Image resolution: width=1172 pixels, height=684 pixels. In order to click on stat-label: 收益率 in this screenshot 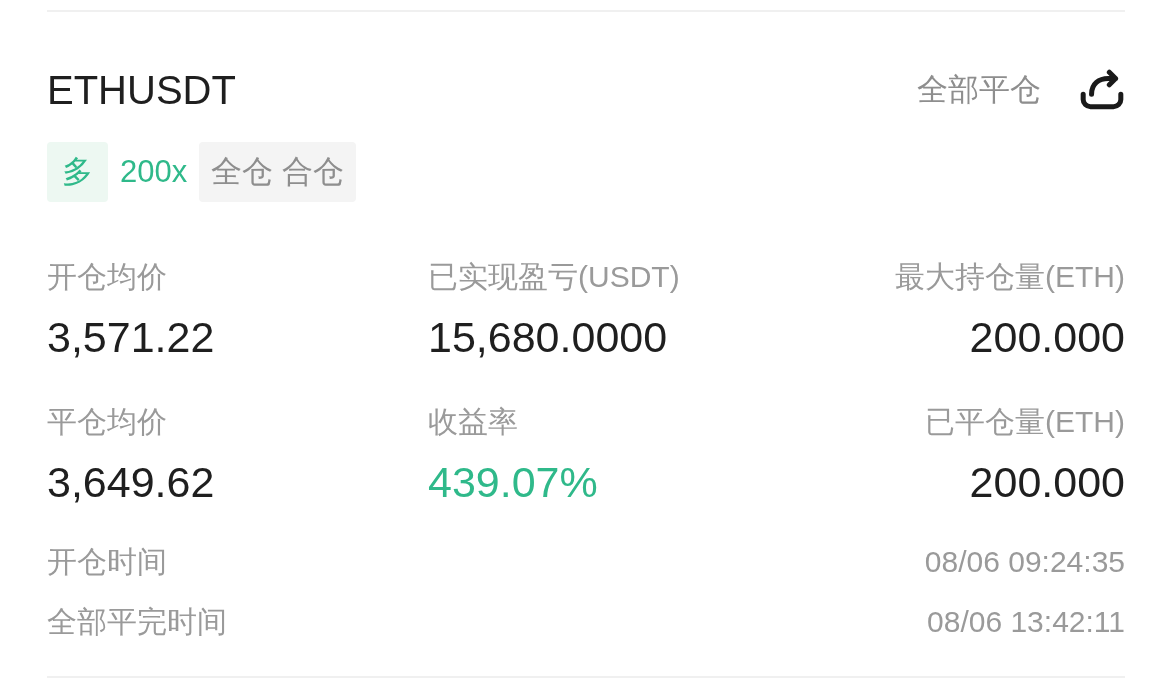, I will do `click(473, 422)`.